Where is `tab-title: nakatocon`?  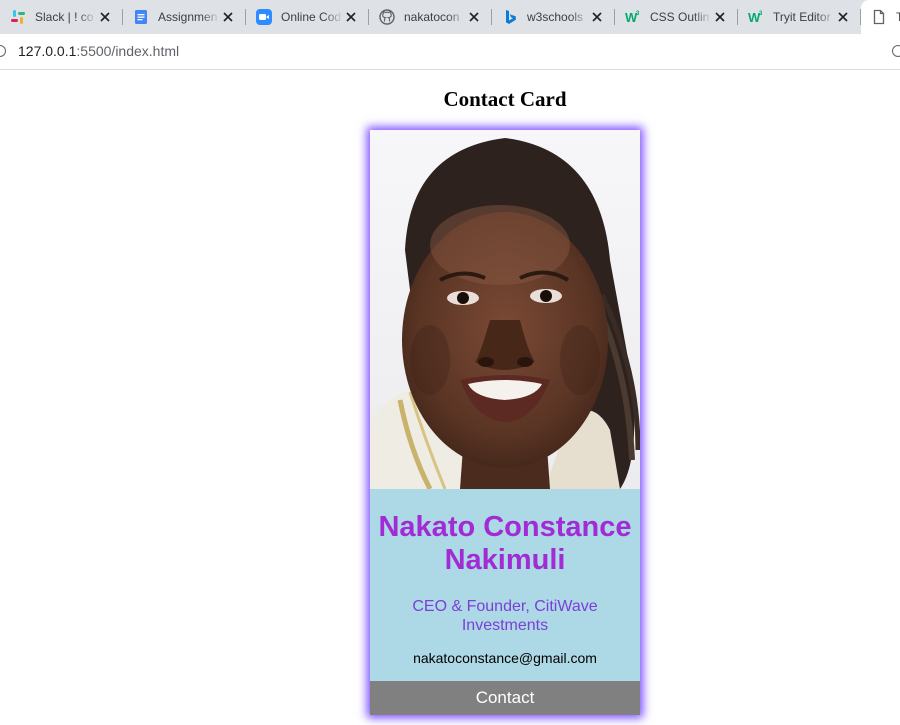 tab-title: nakatocon is located at coordinates (432, 17).